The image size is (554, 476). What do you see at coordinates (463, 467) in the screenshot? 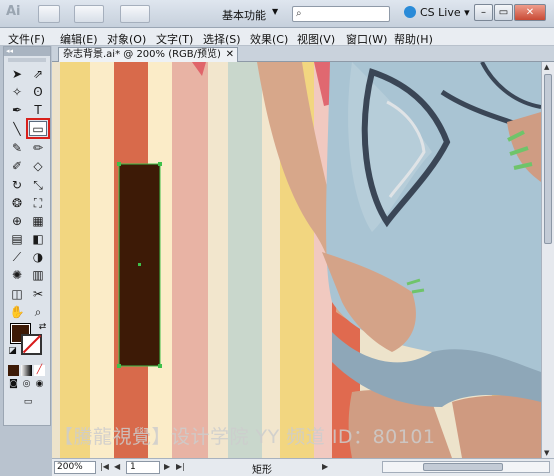
I see `horizontal-scroll-thumb` at bounding box center [463, 467].